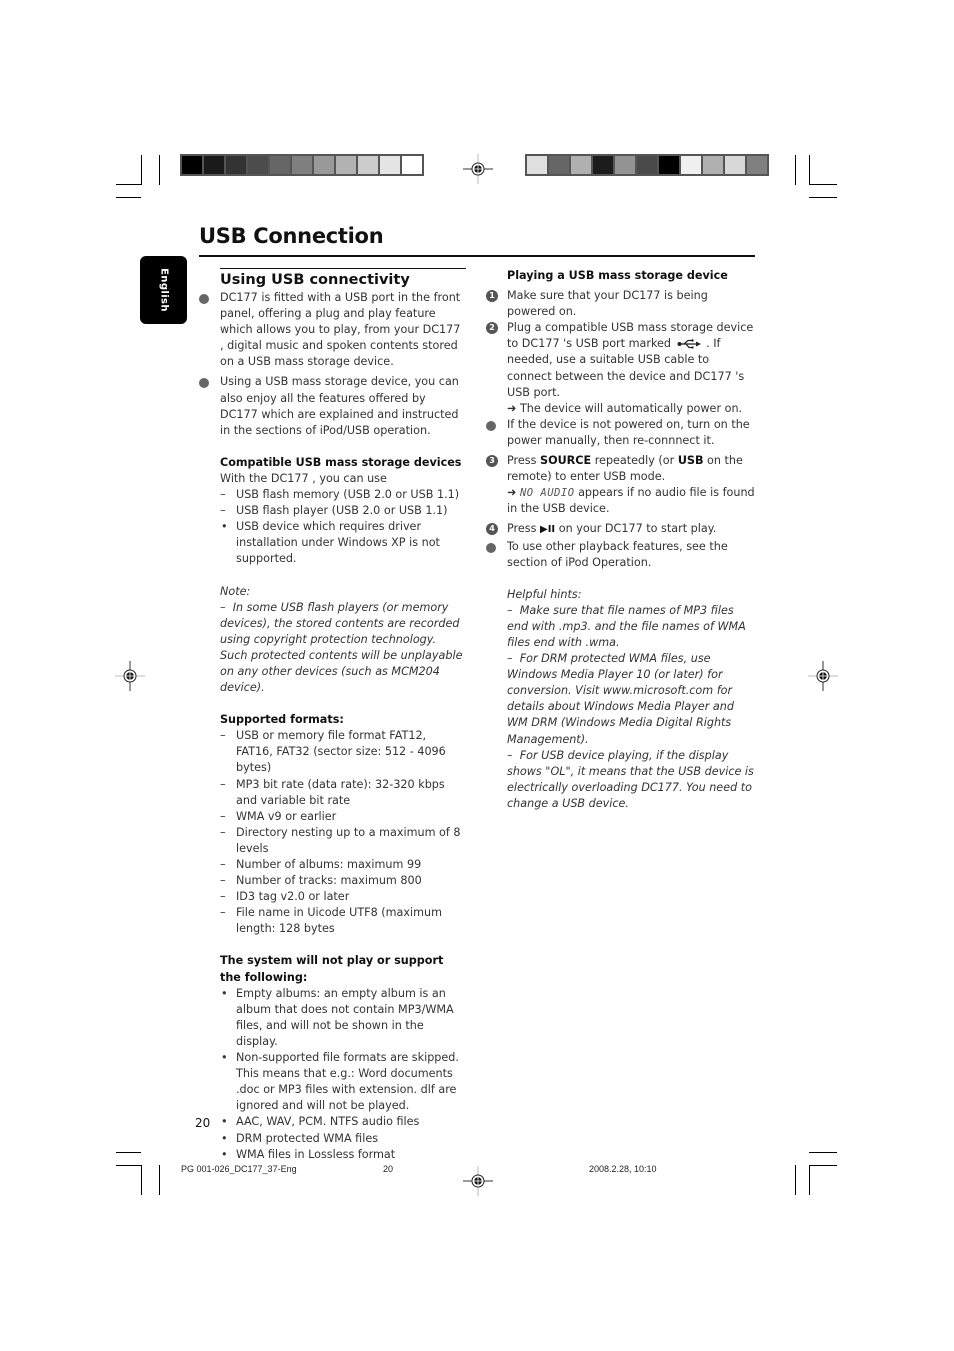  I want to click on step-text: on your DC177 to start play., so click(637, 529).